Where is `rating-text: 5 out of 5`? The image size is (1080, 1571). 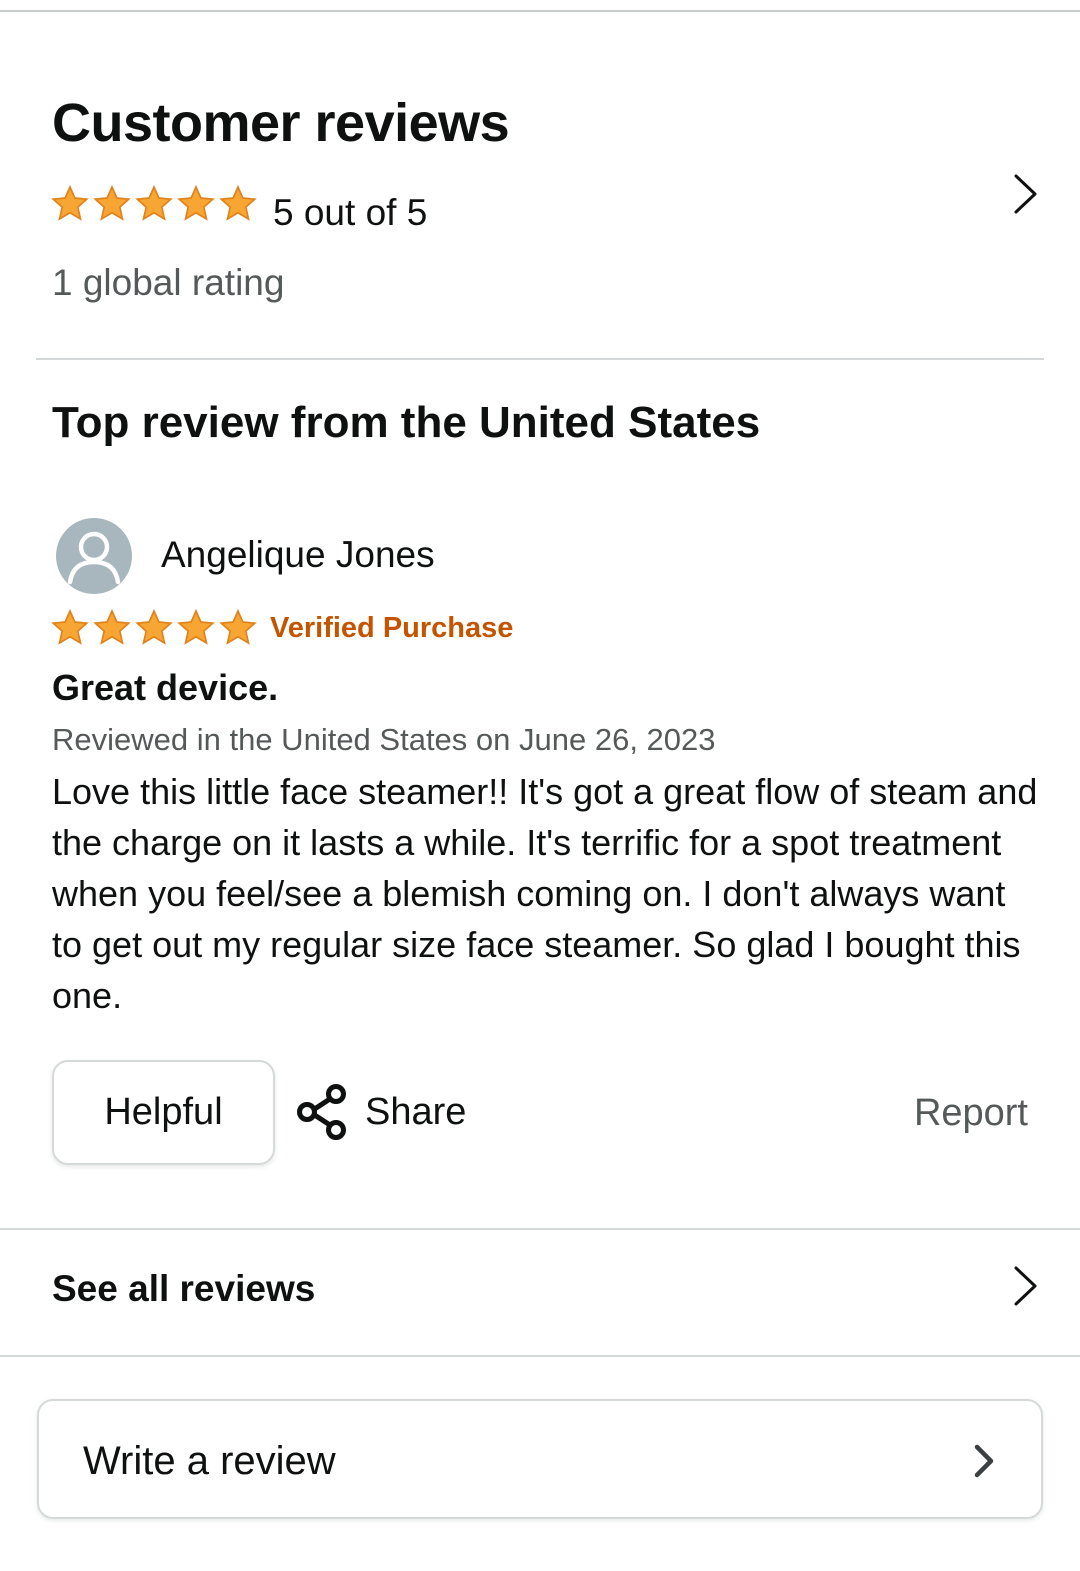
rating-text: 5 out of 5 is located at coordinates (350, 212).